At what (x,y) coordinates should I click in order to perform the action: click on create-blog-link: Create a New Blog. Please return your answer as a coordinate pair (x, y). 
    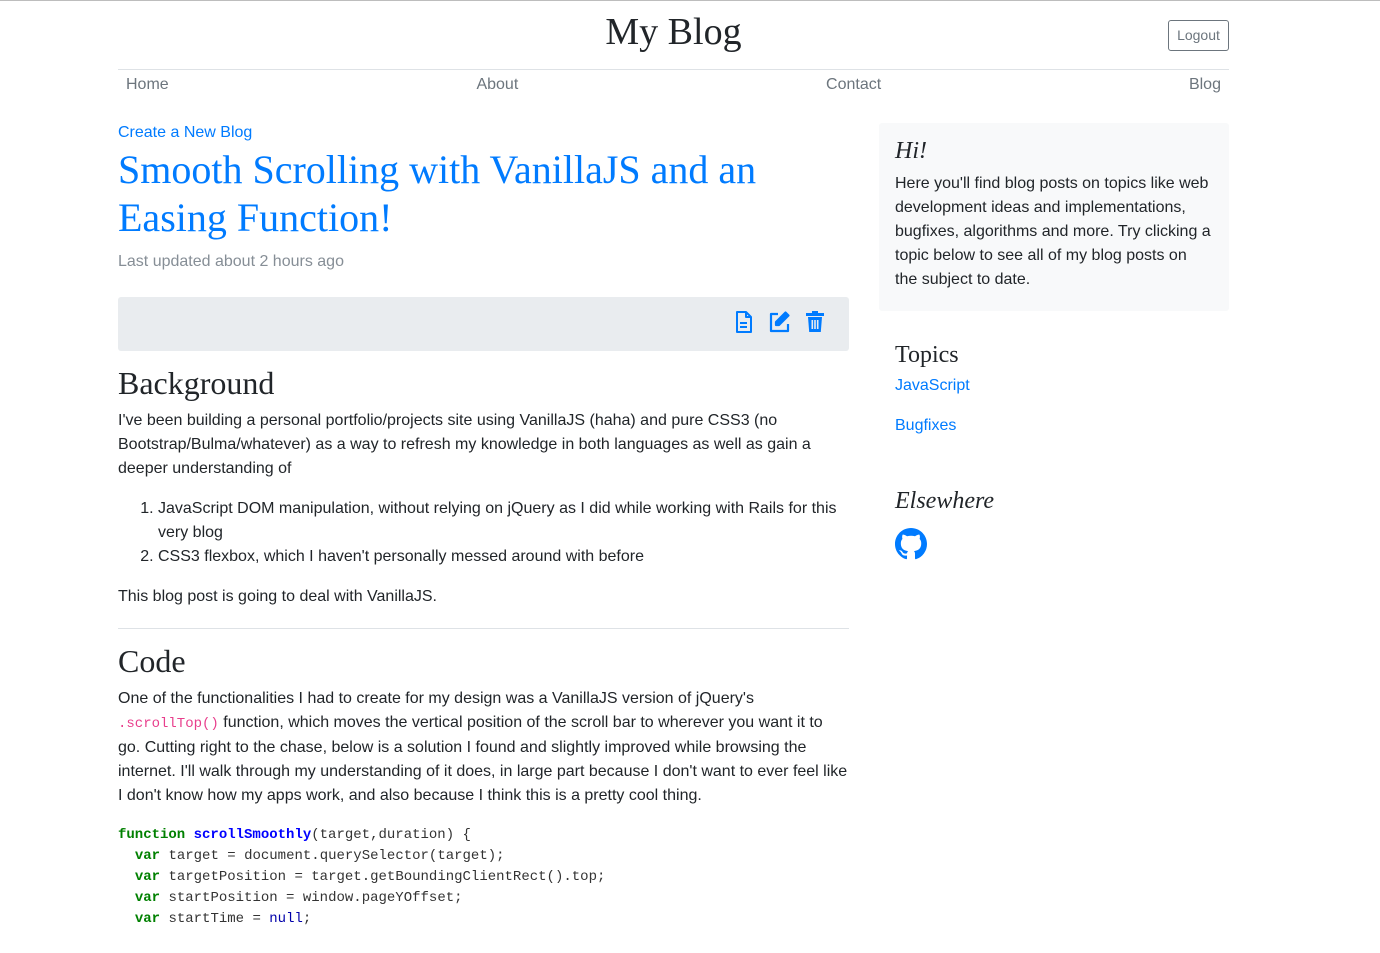
    Looking at the image, I should click on (483, 133).